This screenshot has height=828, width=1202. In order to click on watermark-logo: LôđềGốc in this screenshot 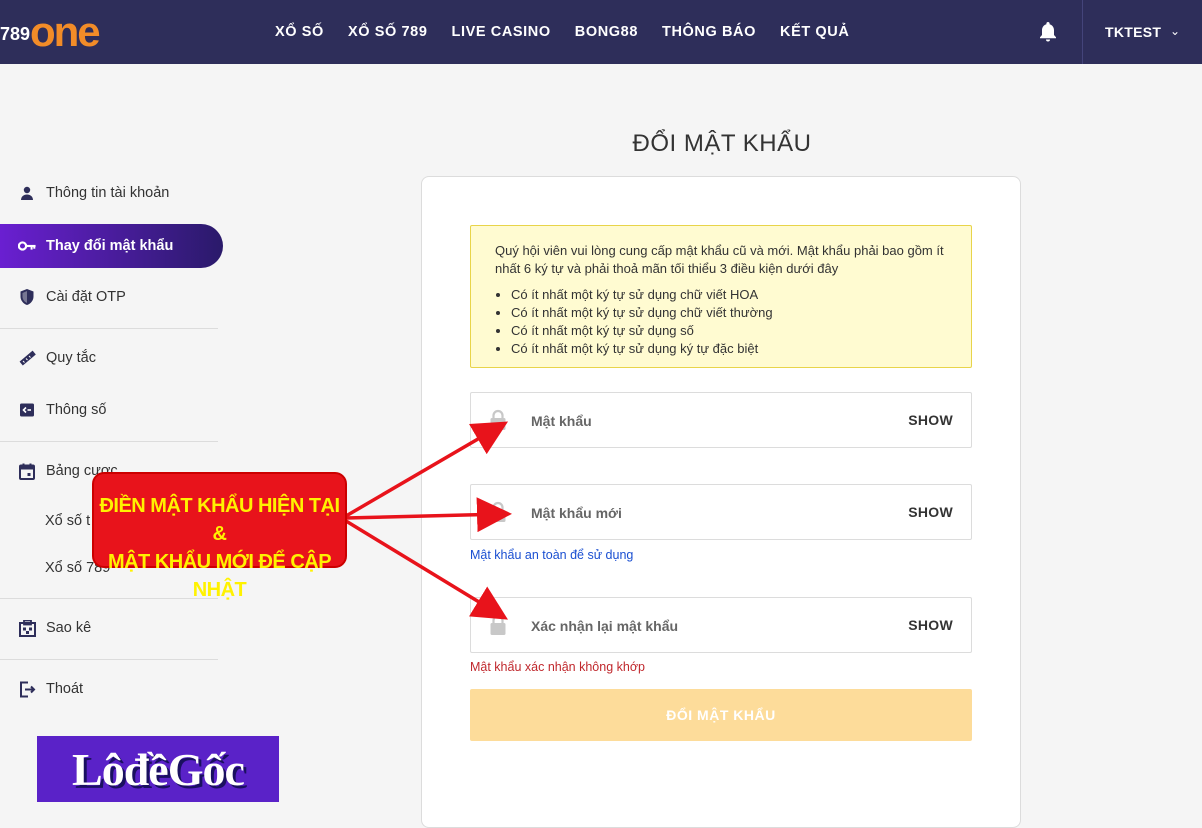, I will do `click(158, 769)`.